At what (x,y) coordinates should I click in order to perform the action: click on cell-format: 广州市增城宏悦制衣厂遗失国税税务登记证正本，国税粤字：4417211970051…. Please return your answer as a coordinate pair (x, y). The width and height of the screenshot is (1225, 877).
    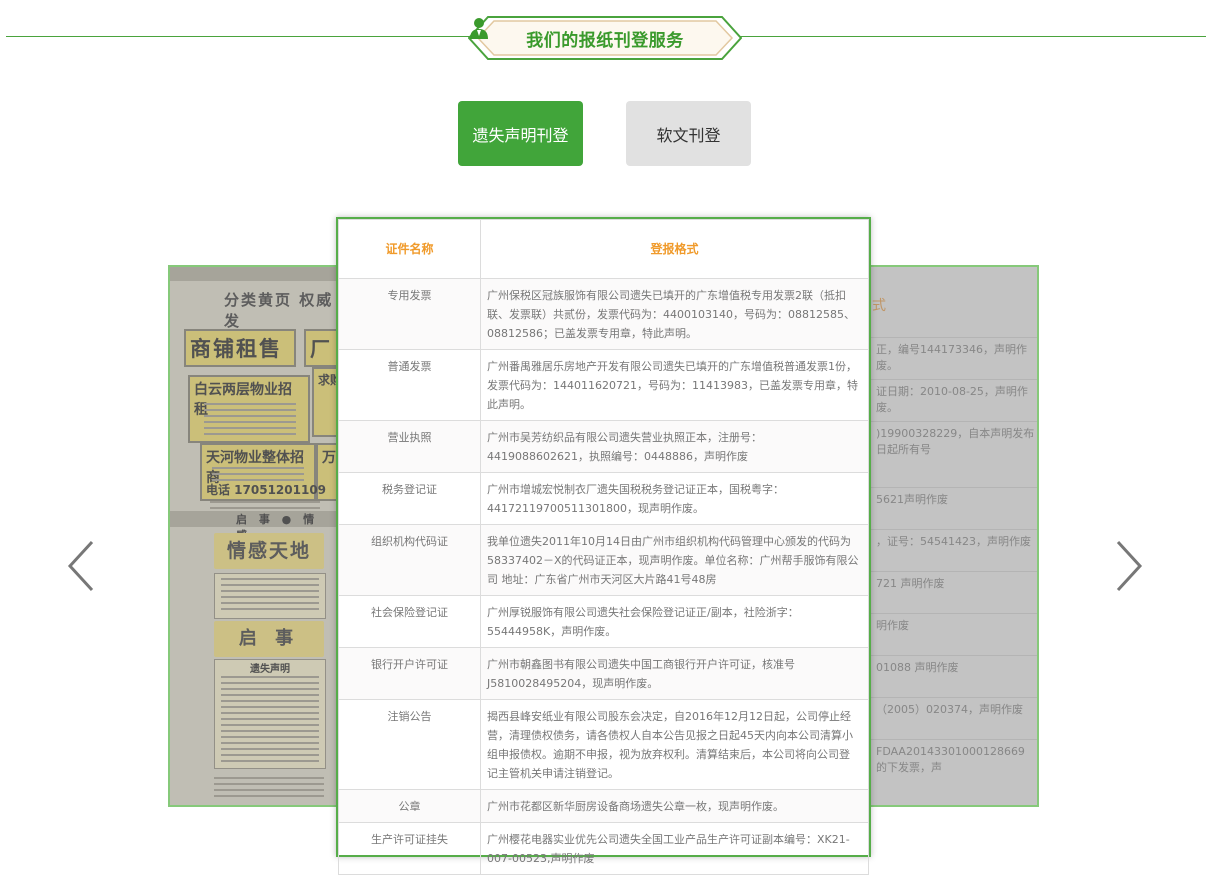
    Looking at the image, I should click on (674, 498).